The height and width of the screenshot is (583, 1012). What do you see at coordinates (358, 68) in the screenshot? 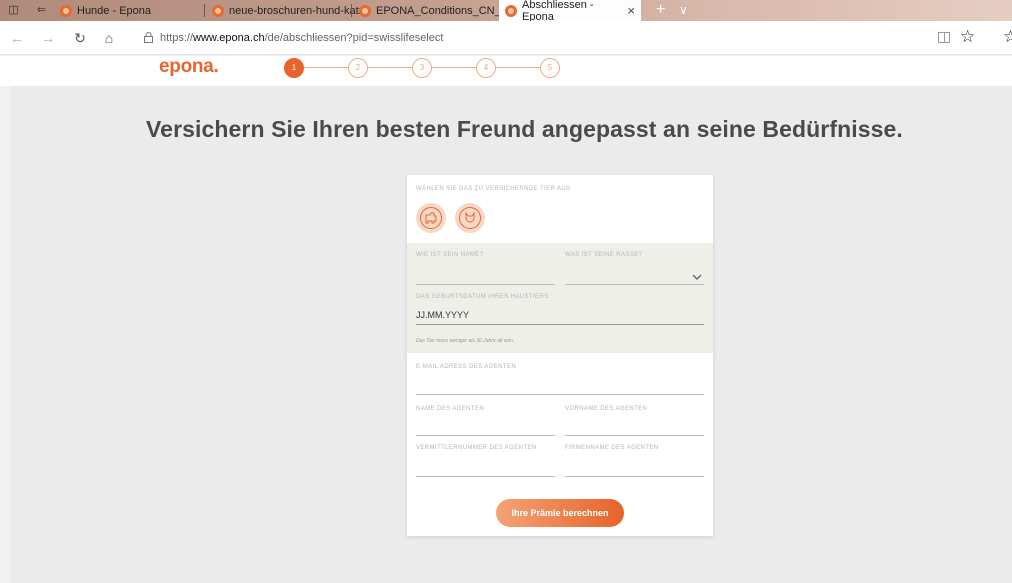
I see `step-2: 2` at bounding box center [358, 68].